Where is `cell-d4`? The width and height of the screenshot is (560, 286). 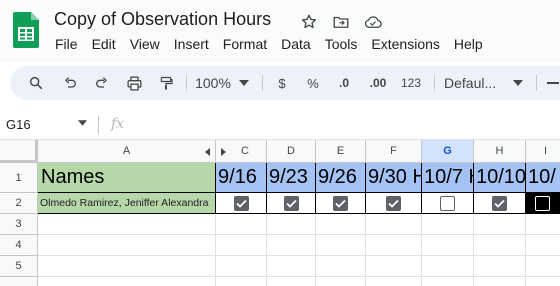 cell-d4 is located at coordinates (291, 245).